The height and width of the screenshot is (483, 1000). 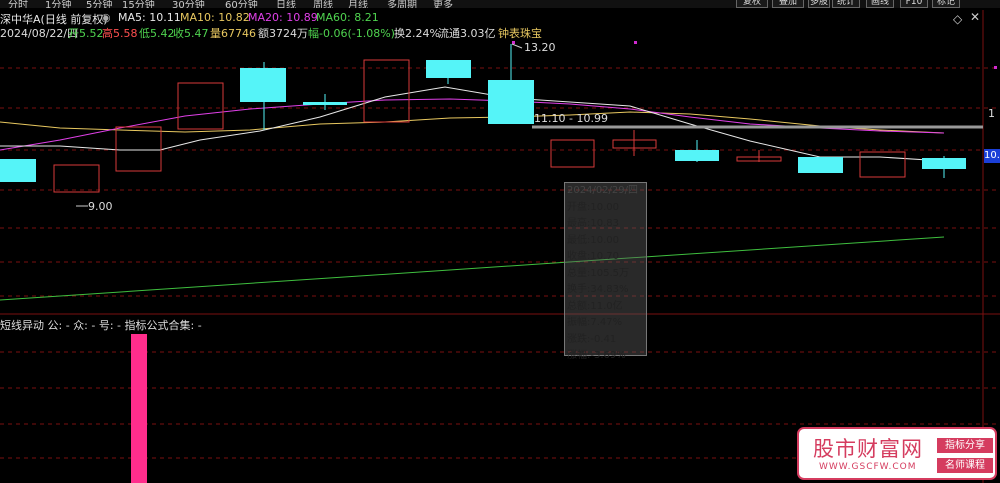 I want to click on tooltip-high: 最高:10.83, so click(x=593, y=223).